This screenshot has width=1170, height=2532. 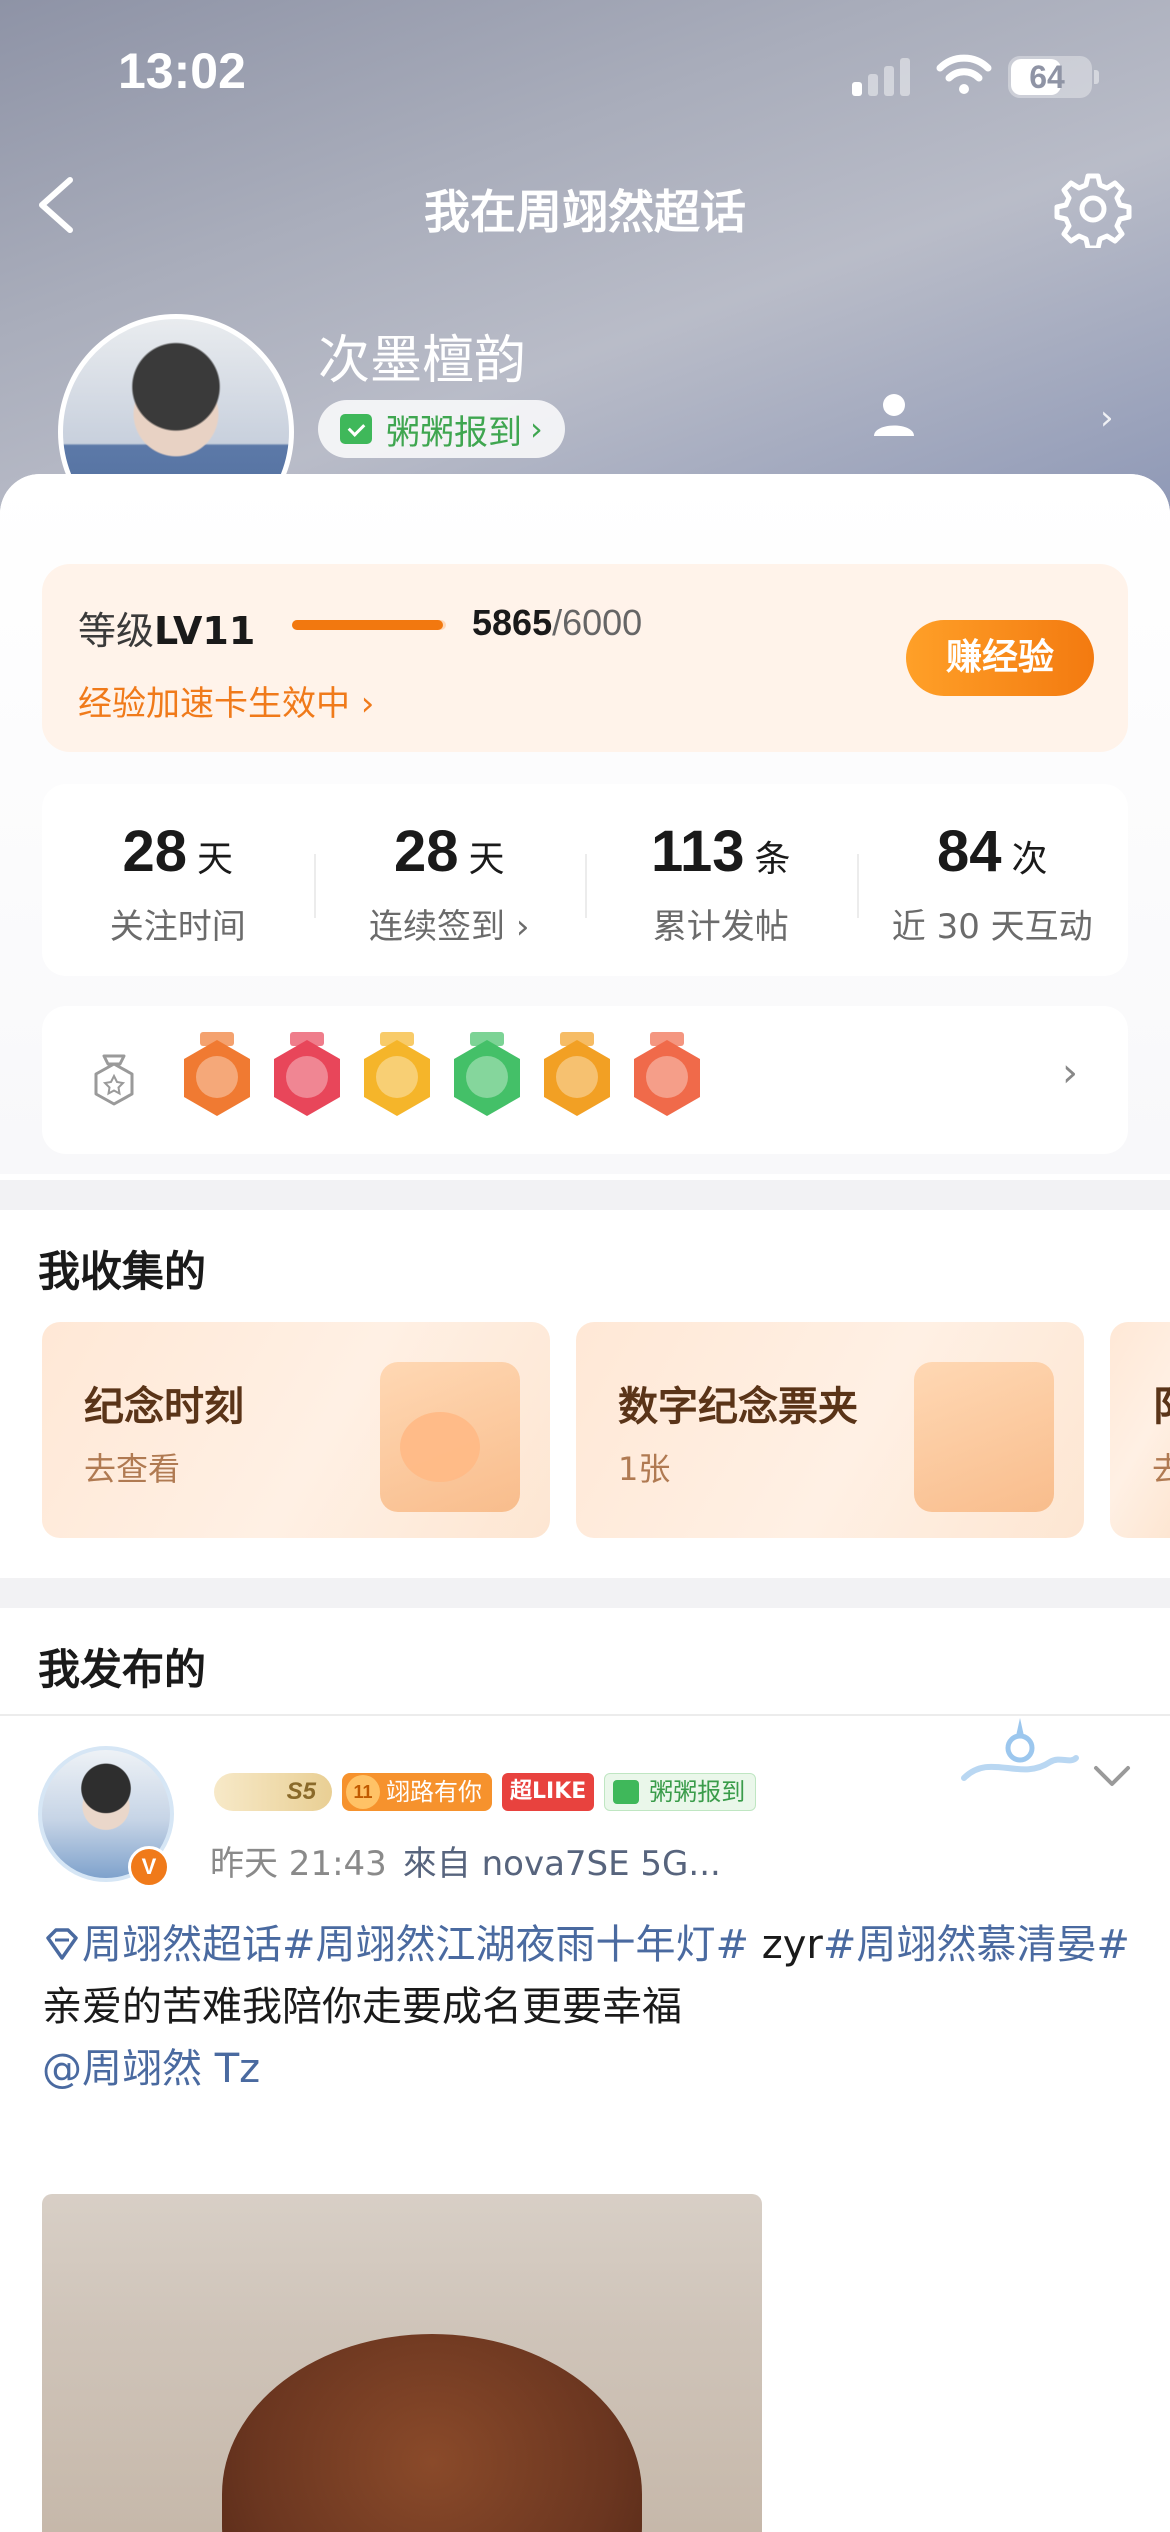 What do you see at coordinates (548, 1792) in the screenshot?
I see `tag-super-like: 超LIKE` at bounding box center [548, 1792].